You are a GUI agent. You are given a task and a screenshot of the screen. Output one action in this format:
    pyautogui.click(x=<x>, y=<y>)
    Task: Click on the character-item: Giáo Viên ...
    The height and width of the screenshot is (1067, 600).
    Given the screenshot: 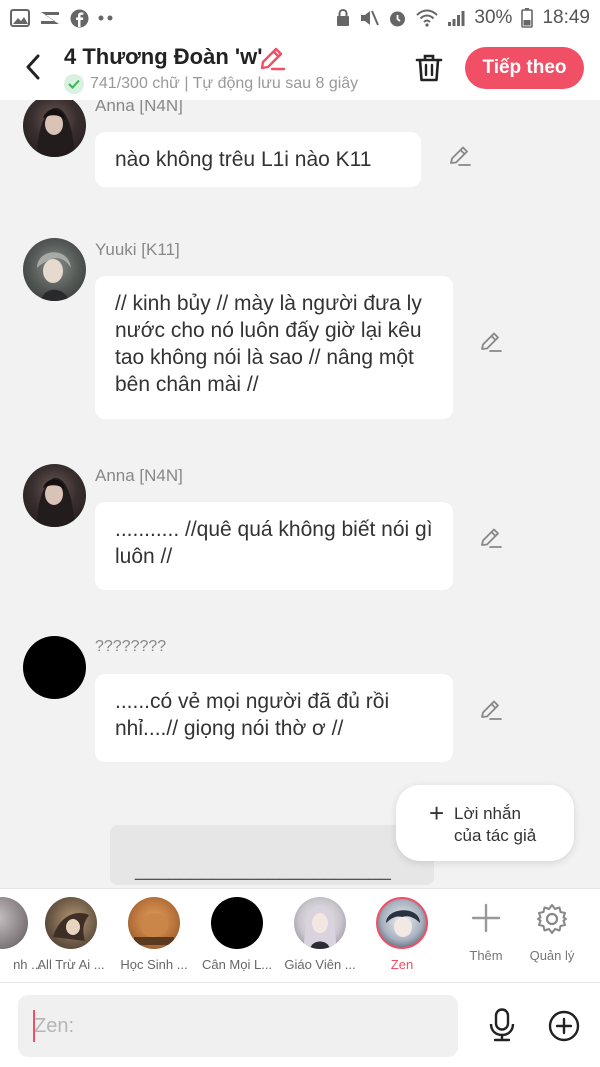 What is the action you would take?
    pyautogui.click(x=320, y=934)
    